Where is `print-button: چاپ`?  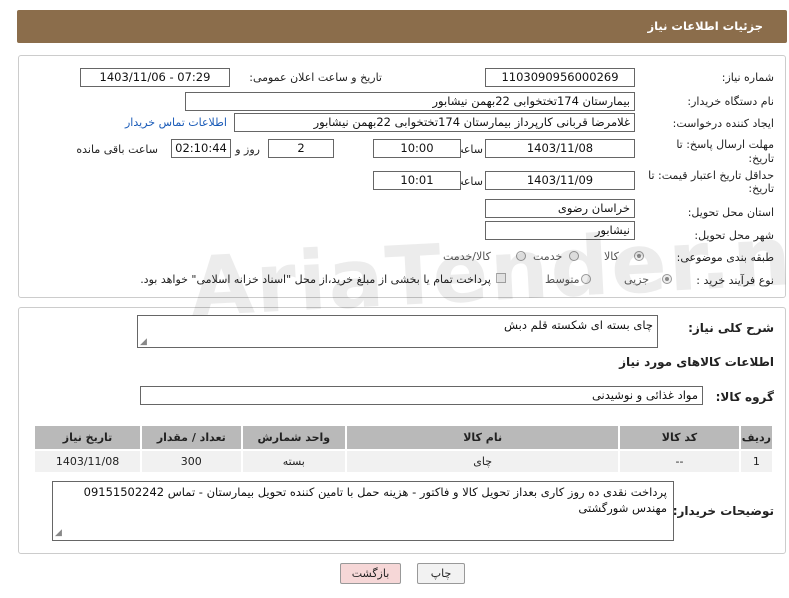 print-button: چاپ is located at coordinates (441, 573).